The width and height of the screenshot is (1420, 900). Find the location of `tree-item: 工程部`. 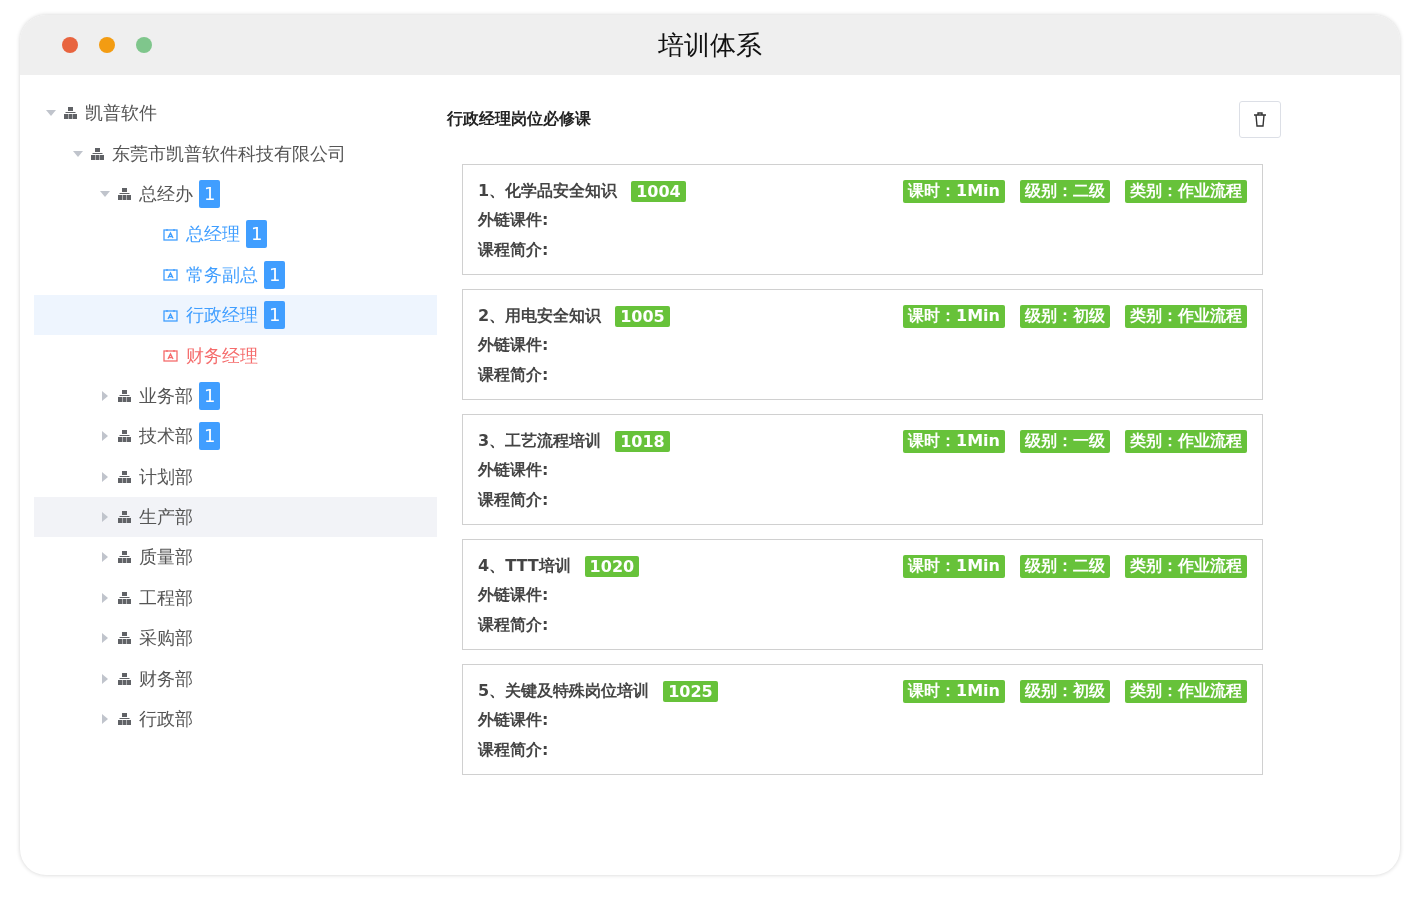

tree-item: 工程部 is located at coordinates (235, 598).